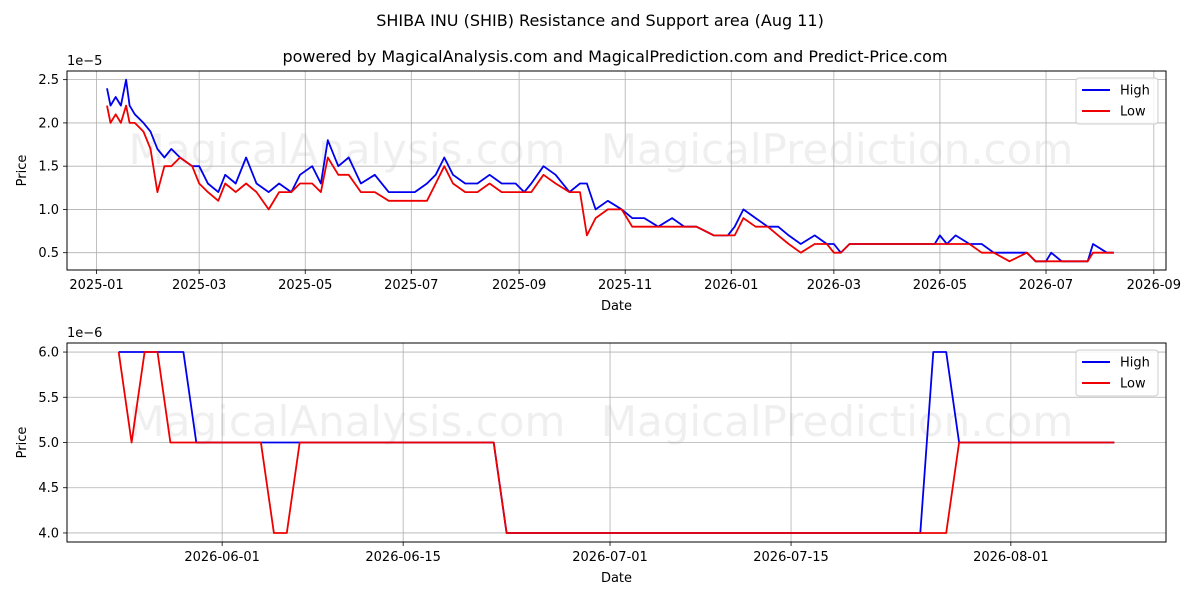  I want to click on x-tick-label: 2025-07, so click(411, 285).